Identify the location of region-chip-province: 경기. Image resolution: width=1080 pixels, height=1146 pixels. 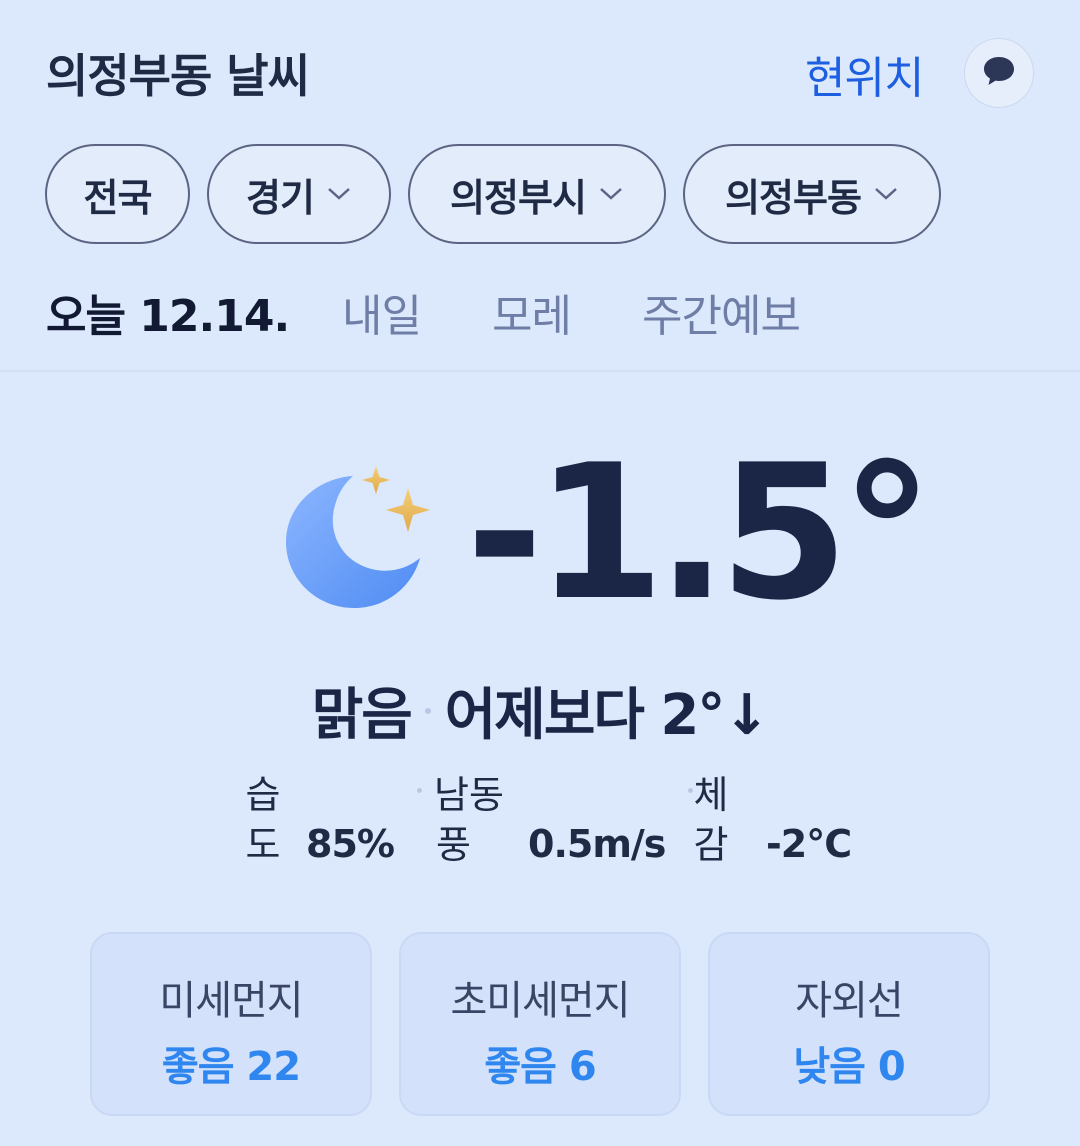
(299, 194).